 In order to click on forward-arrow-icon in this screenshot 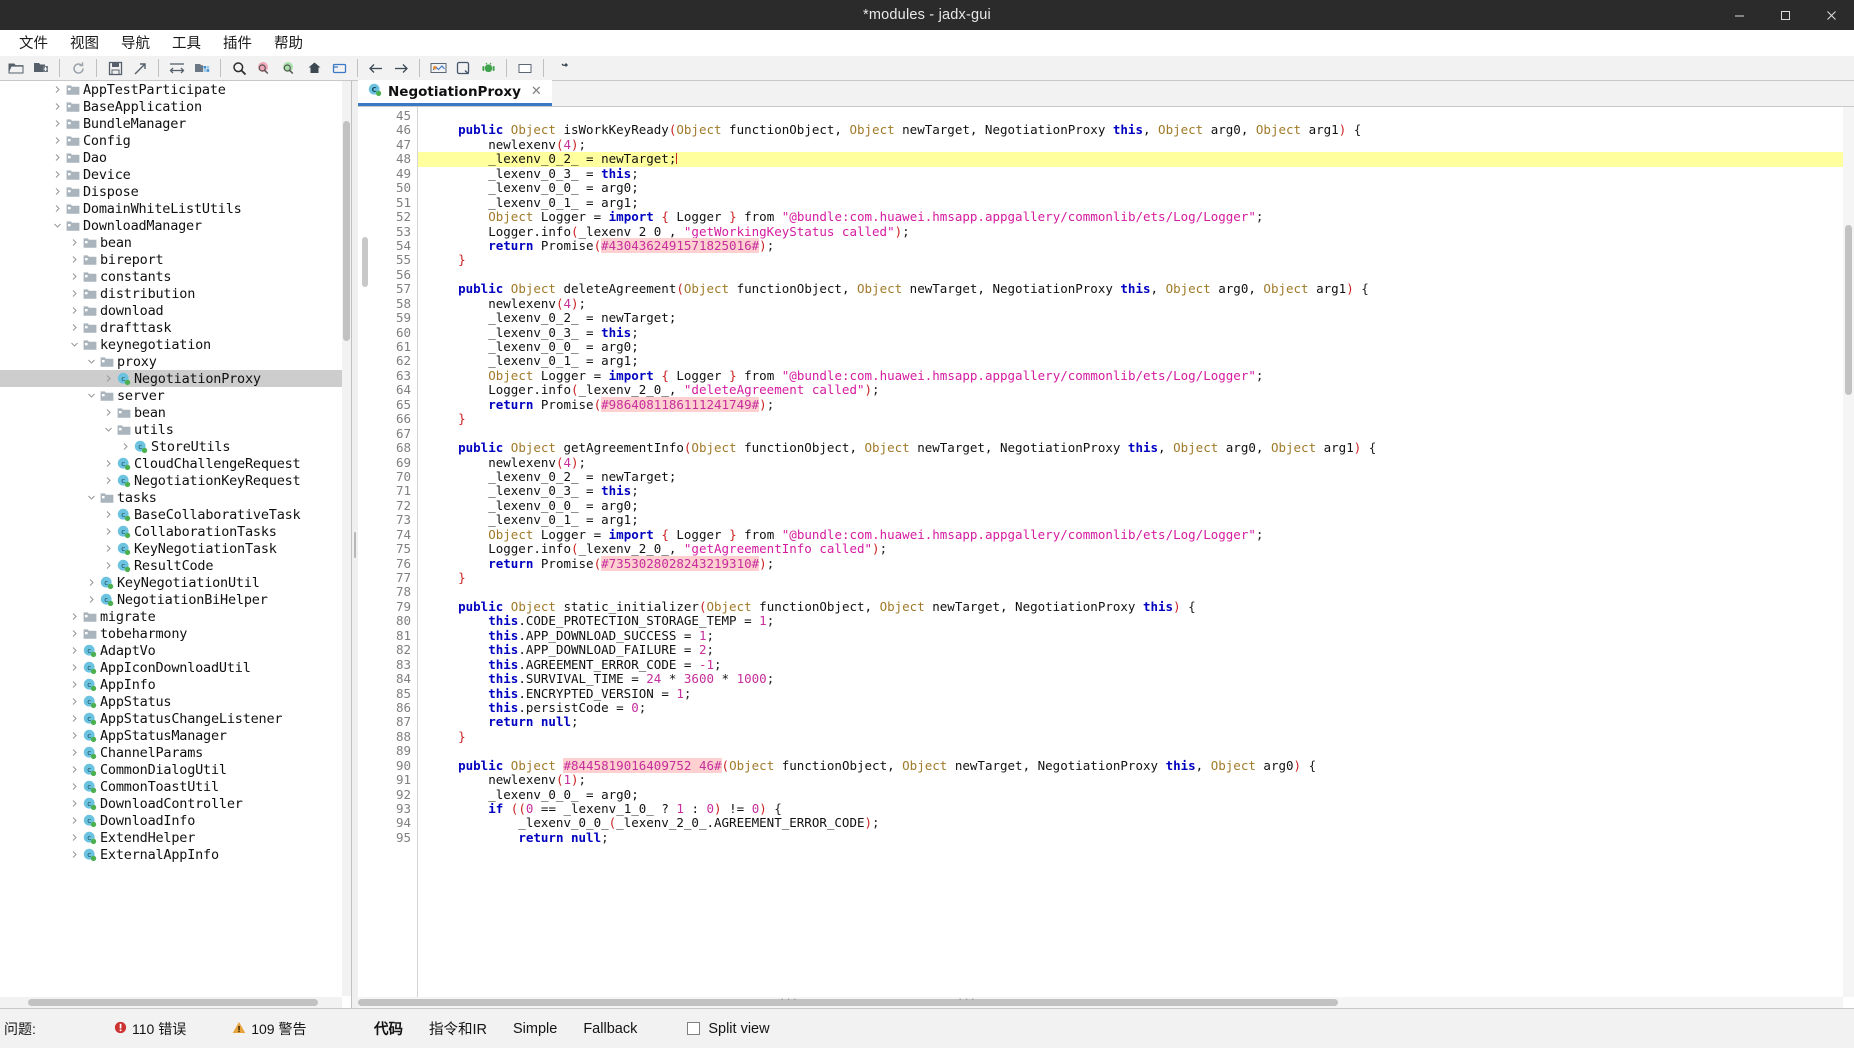, I will do `click(401, 68)`.